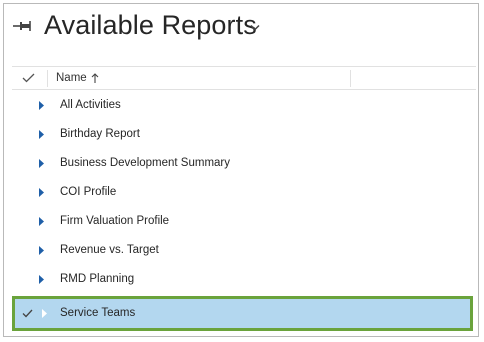  What do you see at coordinates (150, 25) in the screenshot?
I see `page-title: Available Reports` at bounding box center [150, 25].